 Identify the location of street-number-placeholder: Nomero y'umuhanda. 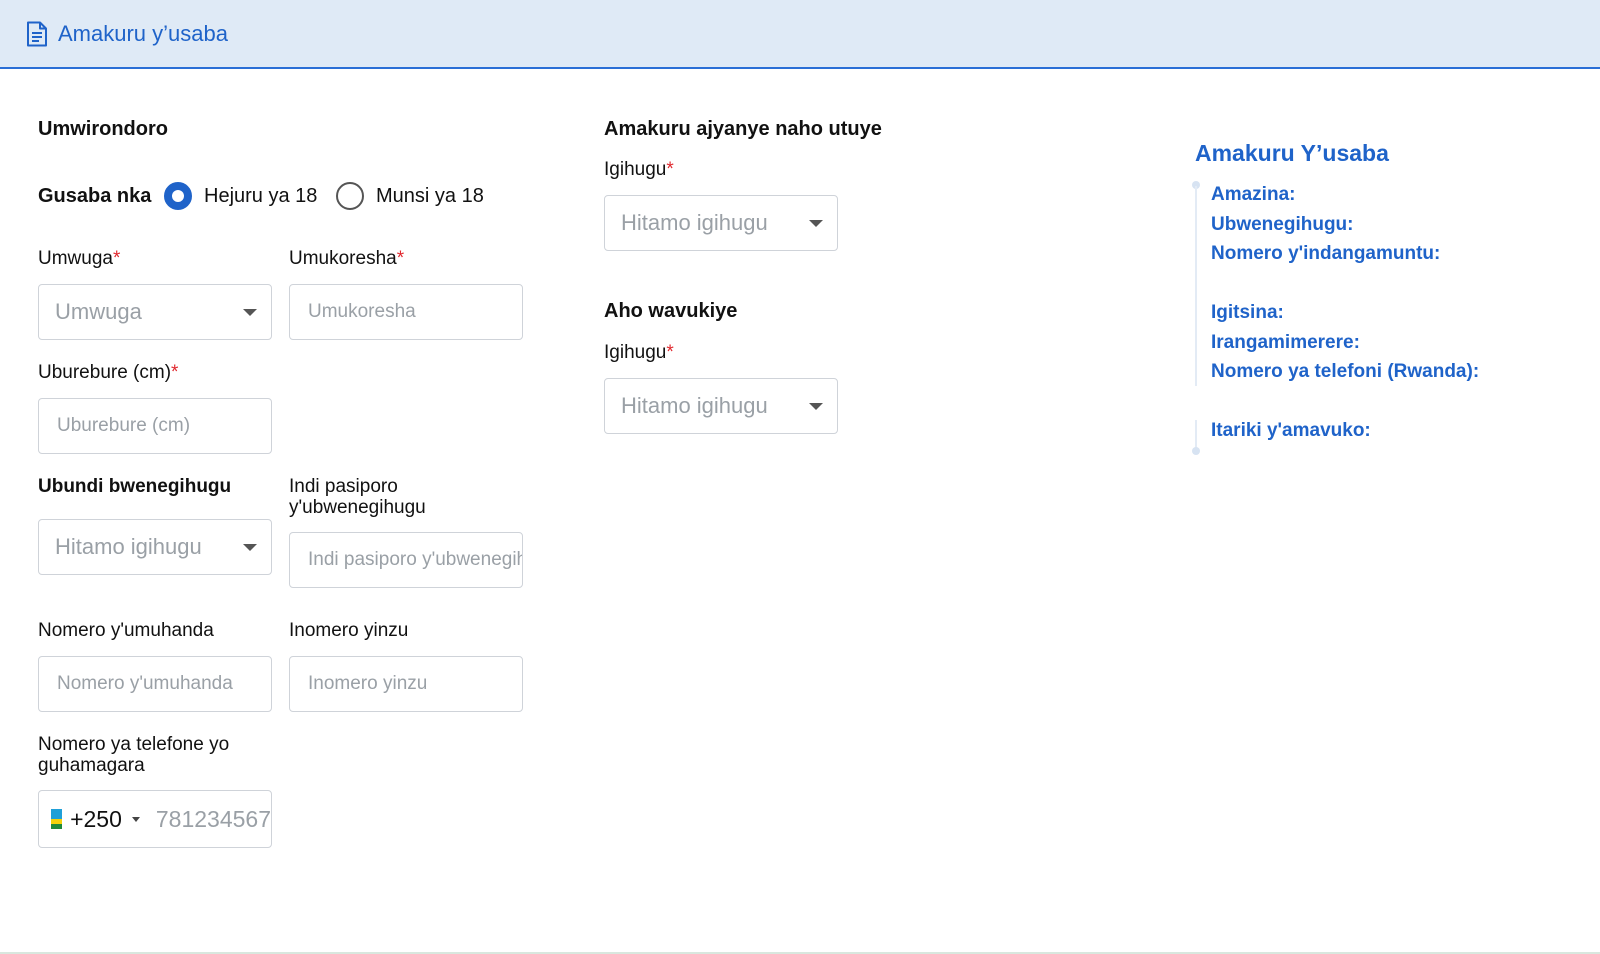
(145, 683).